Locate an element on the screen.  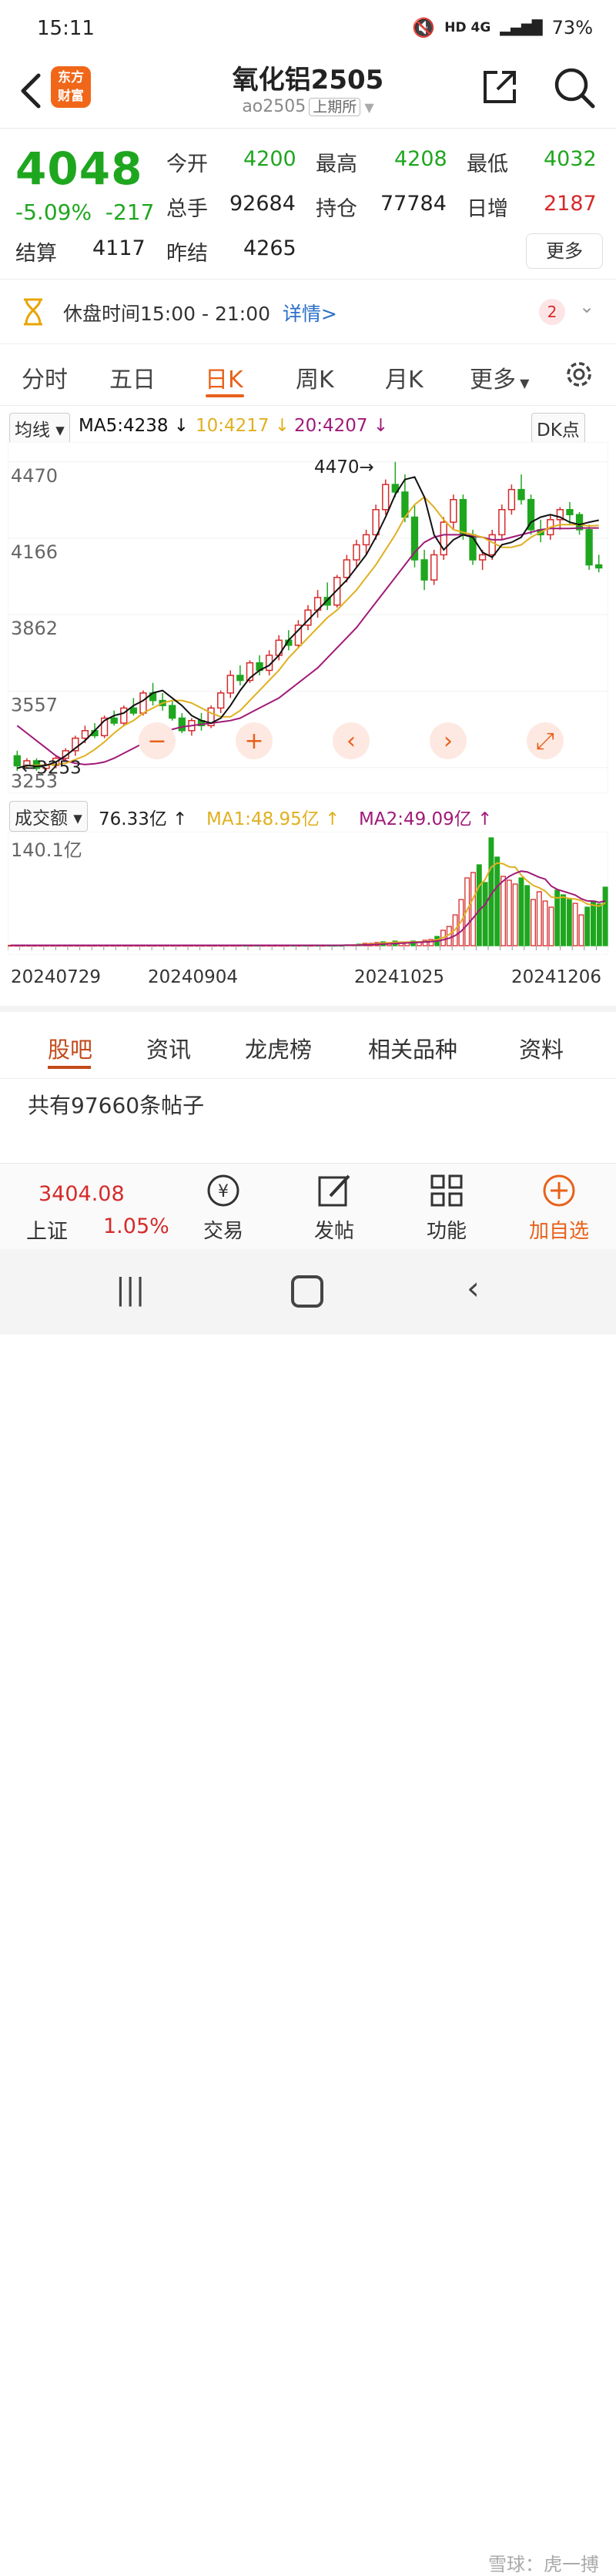
exchange-badge: 上期所 is located at coordinates (335, 107).